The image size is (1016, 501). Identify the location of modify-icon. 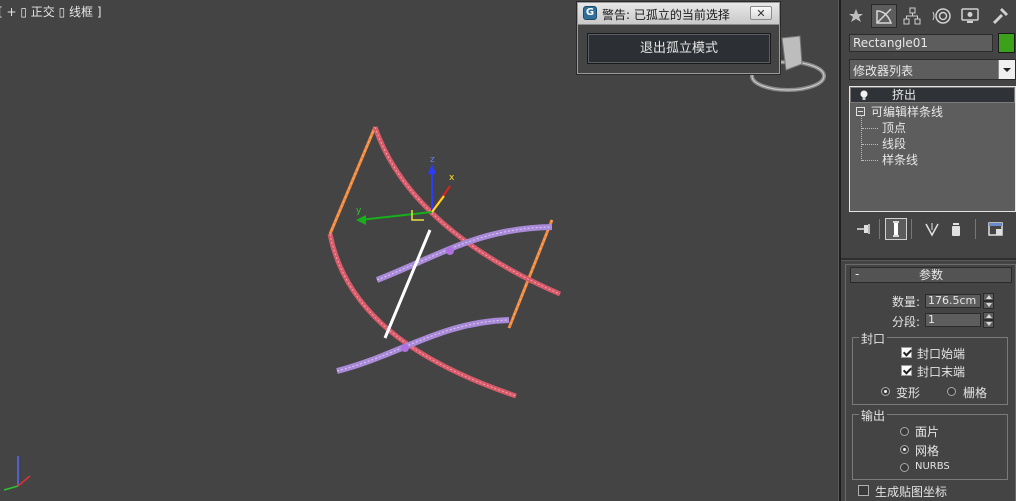
(884, 16).